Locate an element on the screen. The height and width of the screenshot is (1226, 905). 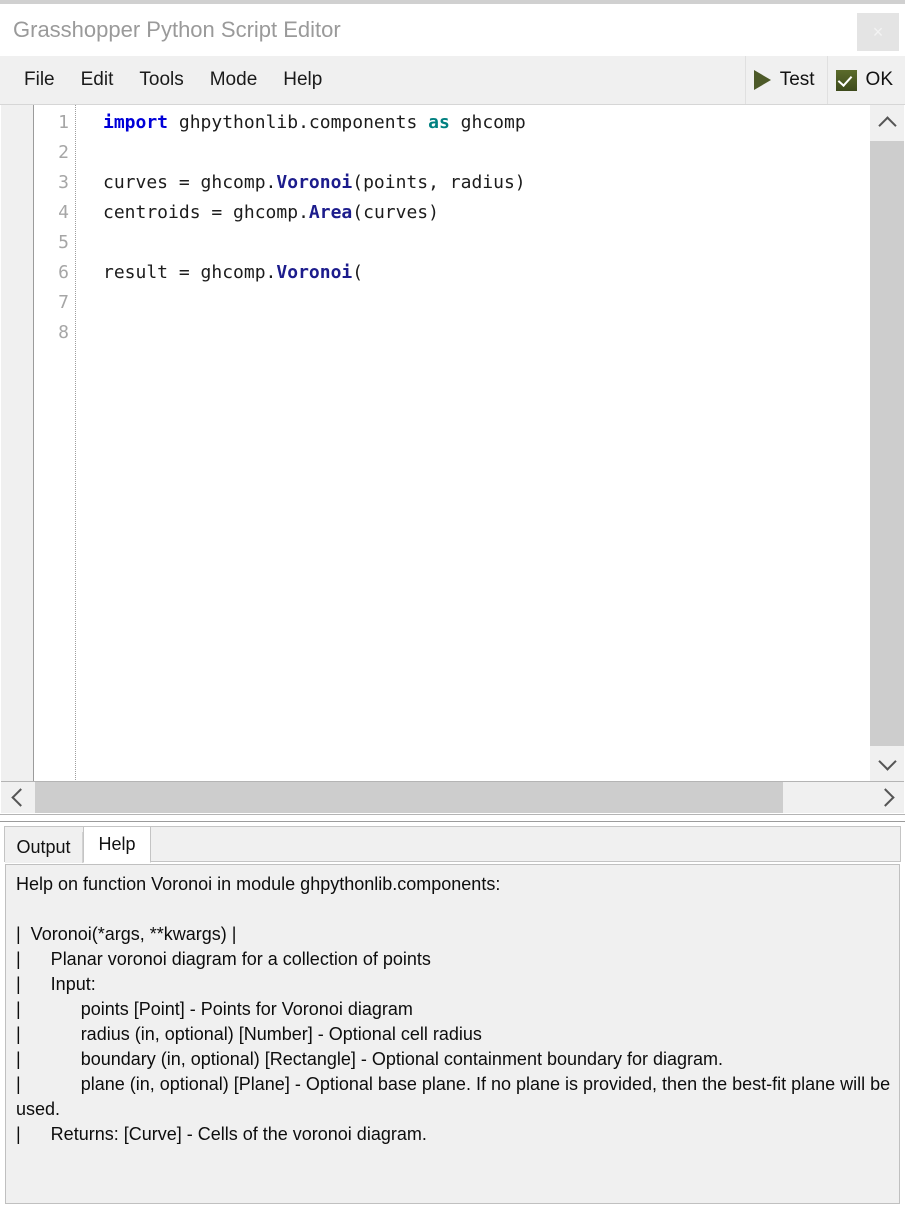
tab-output: Output is located at coordinates (44, 847).